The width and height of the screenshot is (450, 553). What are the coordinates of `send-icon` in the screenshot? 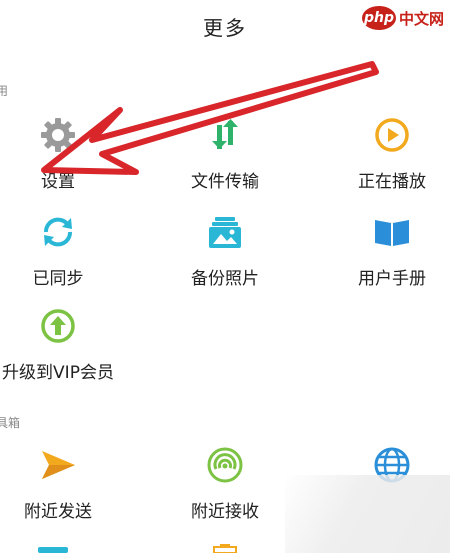 It's located at (58, 465).